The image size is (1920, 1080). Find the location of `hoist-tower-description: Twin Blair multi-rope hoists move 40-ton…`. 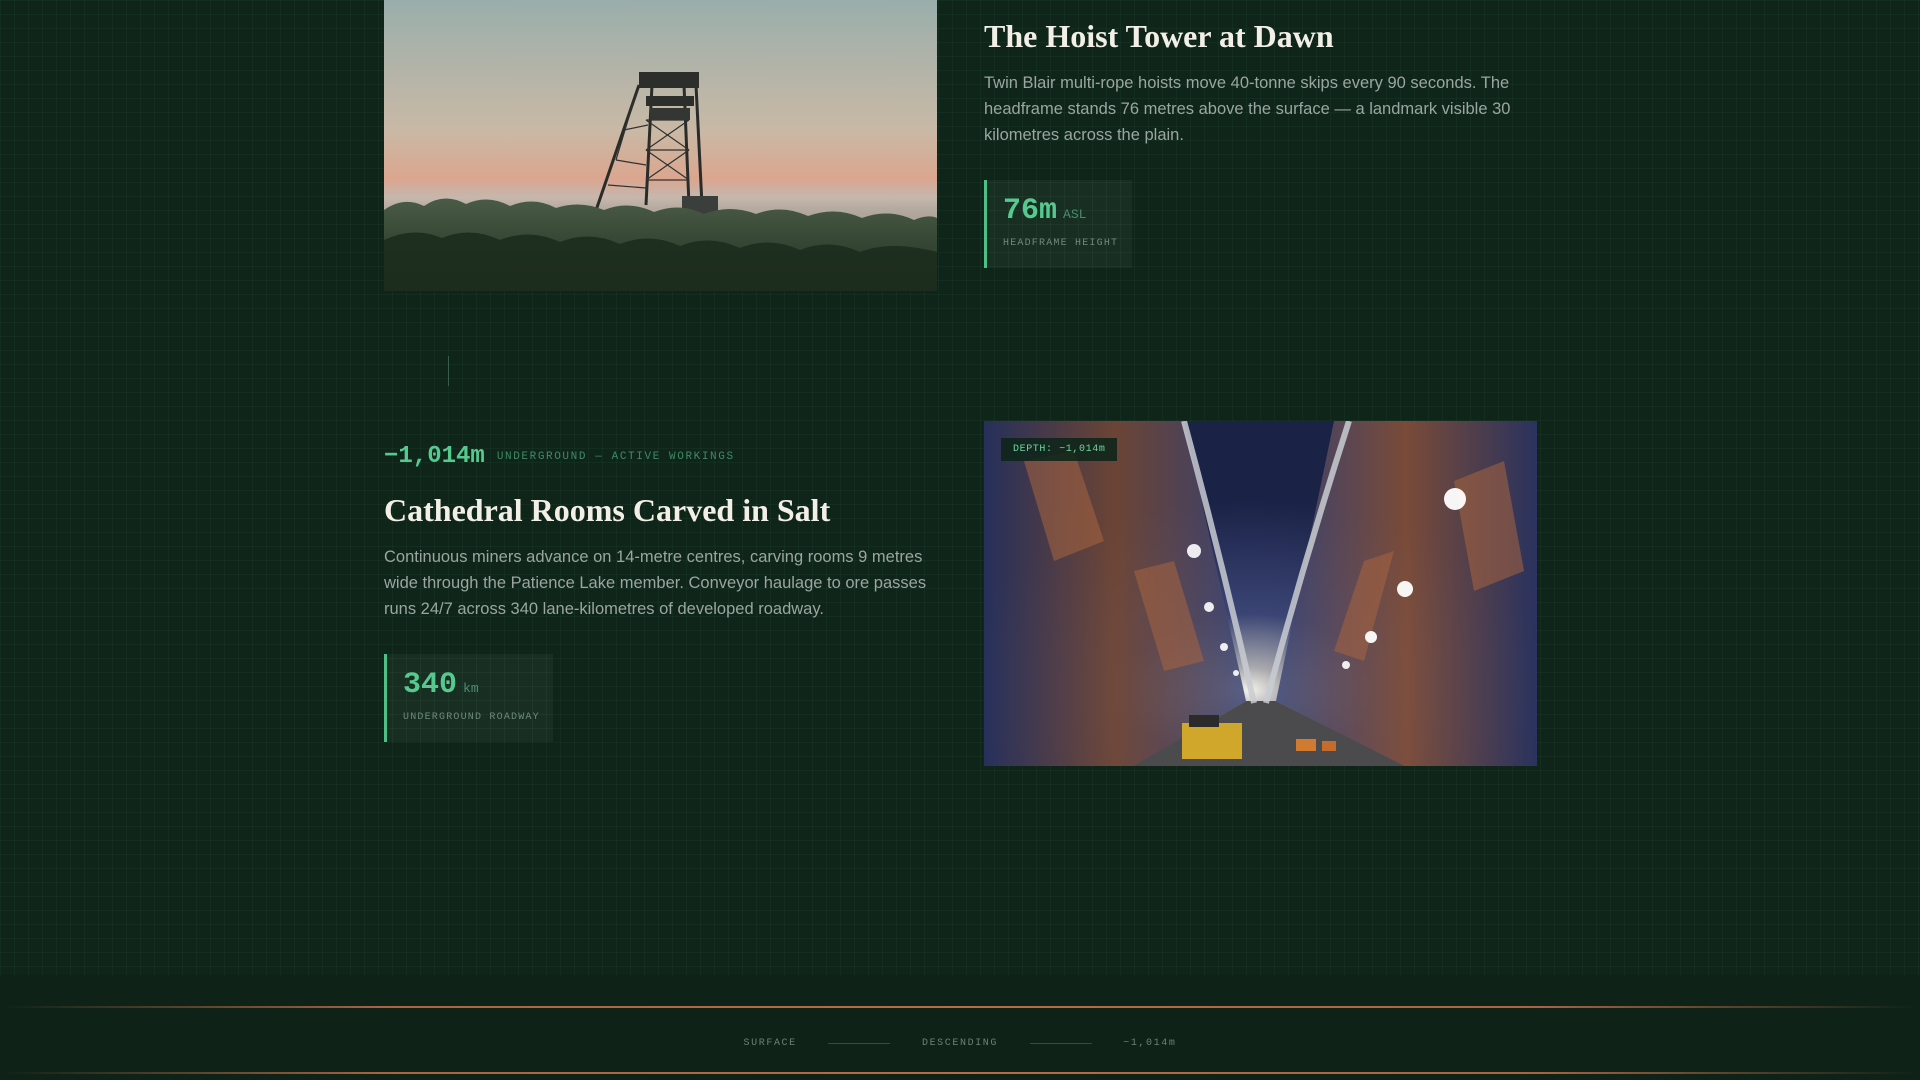

hoist-tower-description: Twin Blair multi-rope hoists move 40-ton… is located at coordinates (1247, 109).